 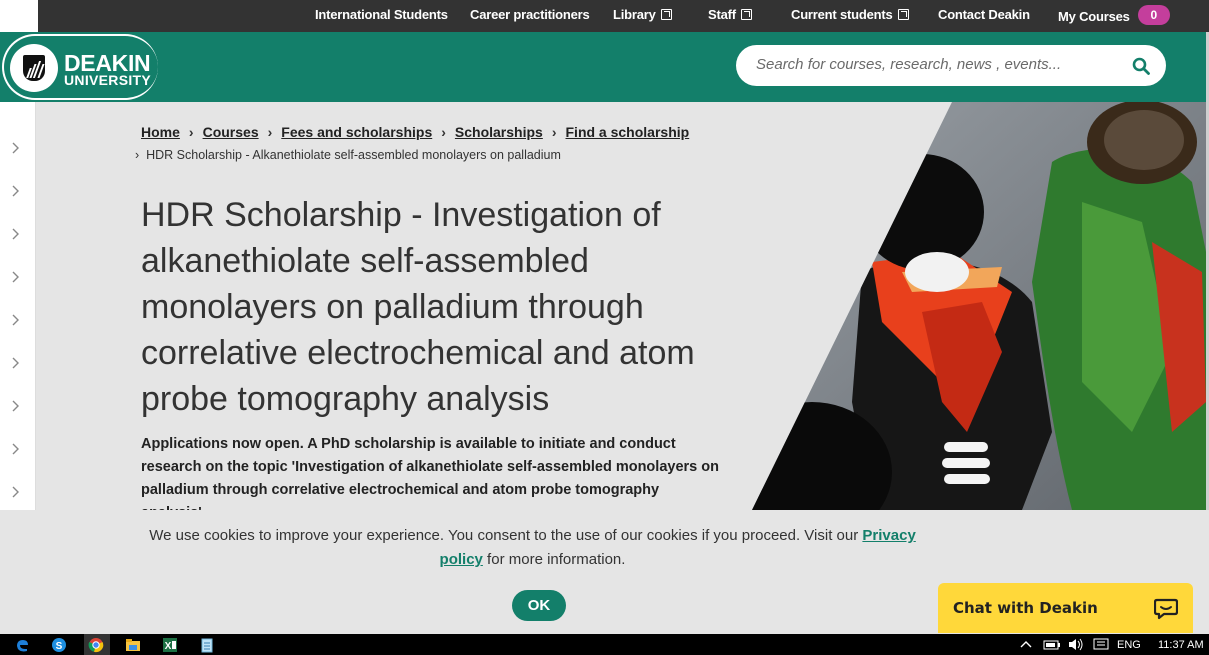 What do you see at coordinates (1052, 644) in the screenshot?
I see `battery-icon` at bounding box center [1052, 644].